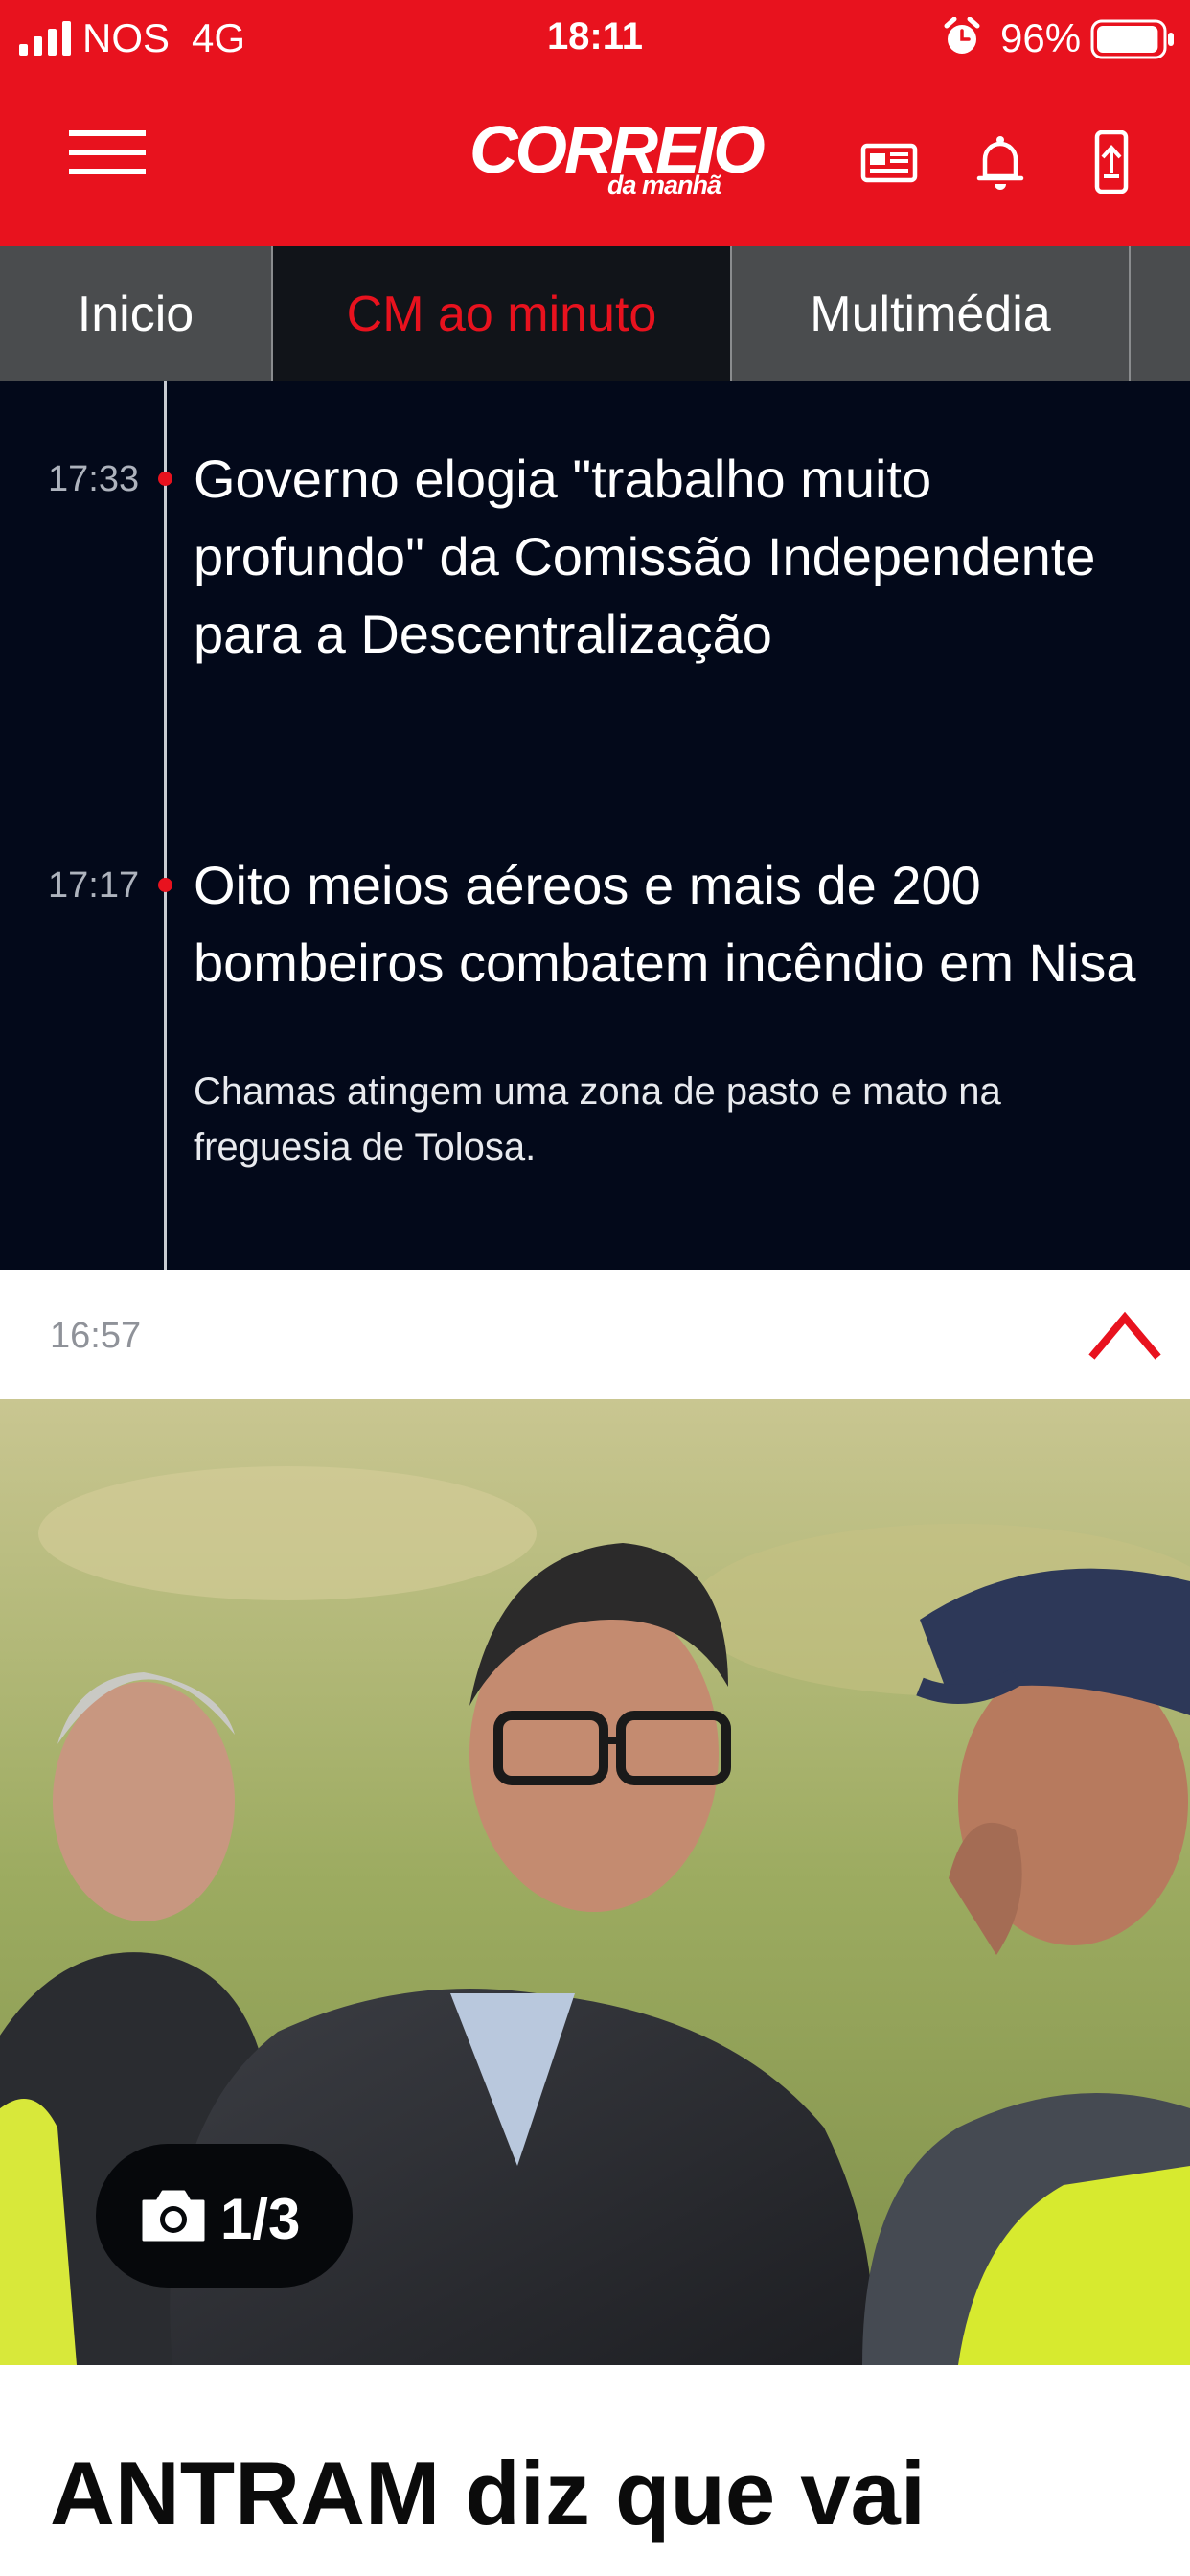 Image resolution: width=1190 pixels, height=2576 pixels. What do you see at coordinates (664, 185) in the screenshot?
I see `logo-subtitle: da manhã` at bounding box center [664, 185].